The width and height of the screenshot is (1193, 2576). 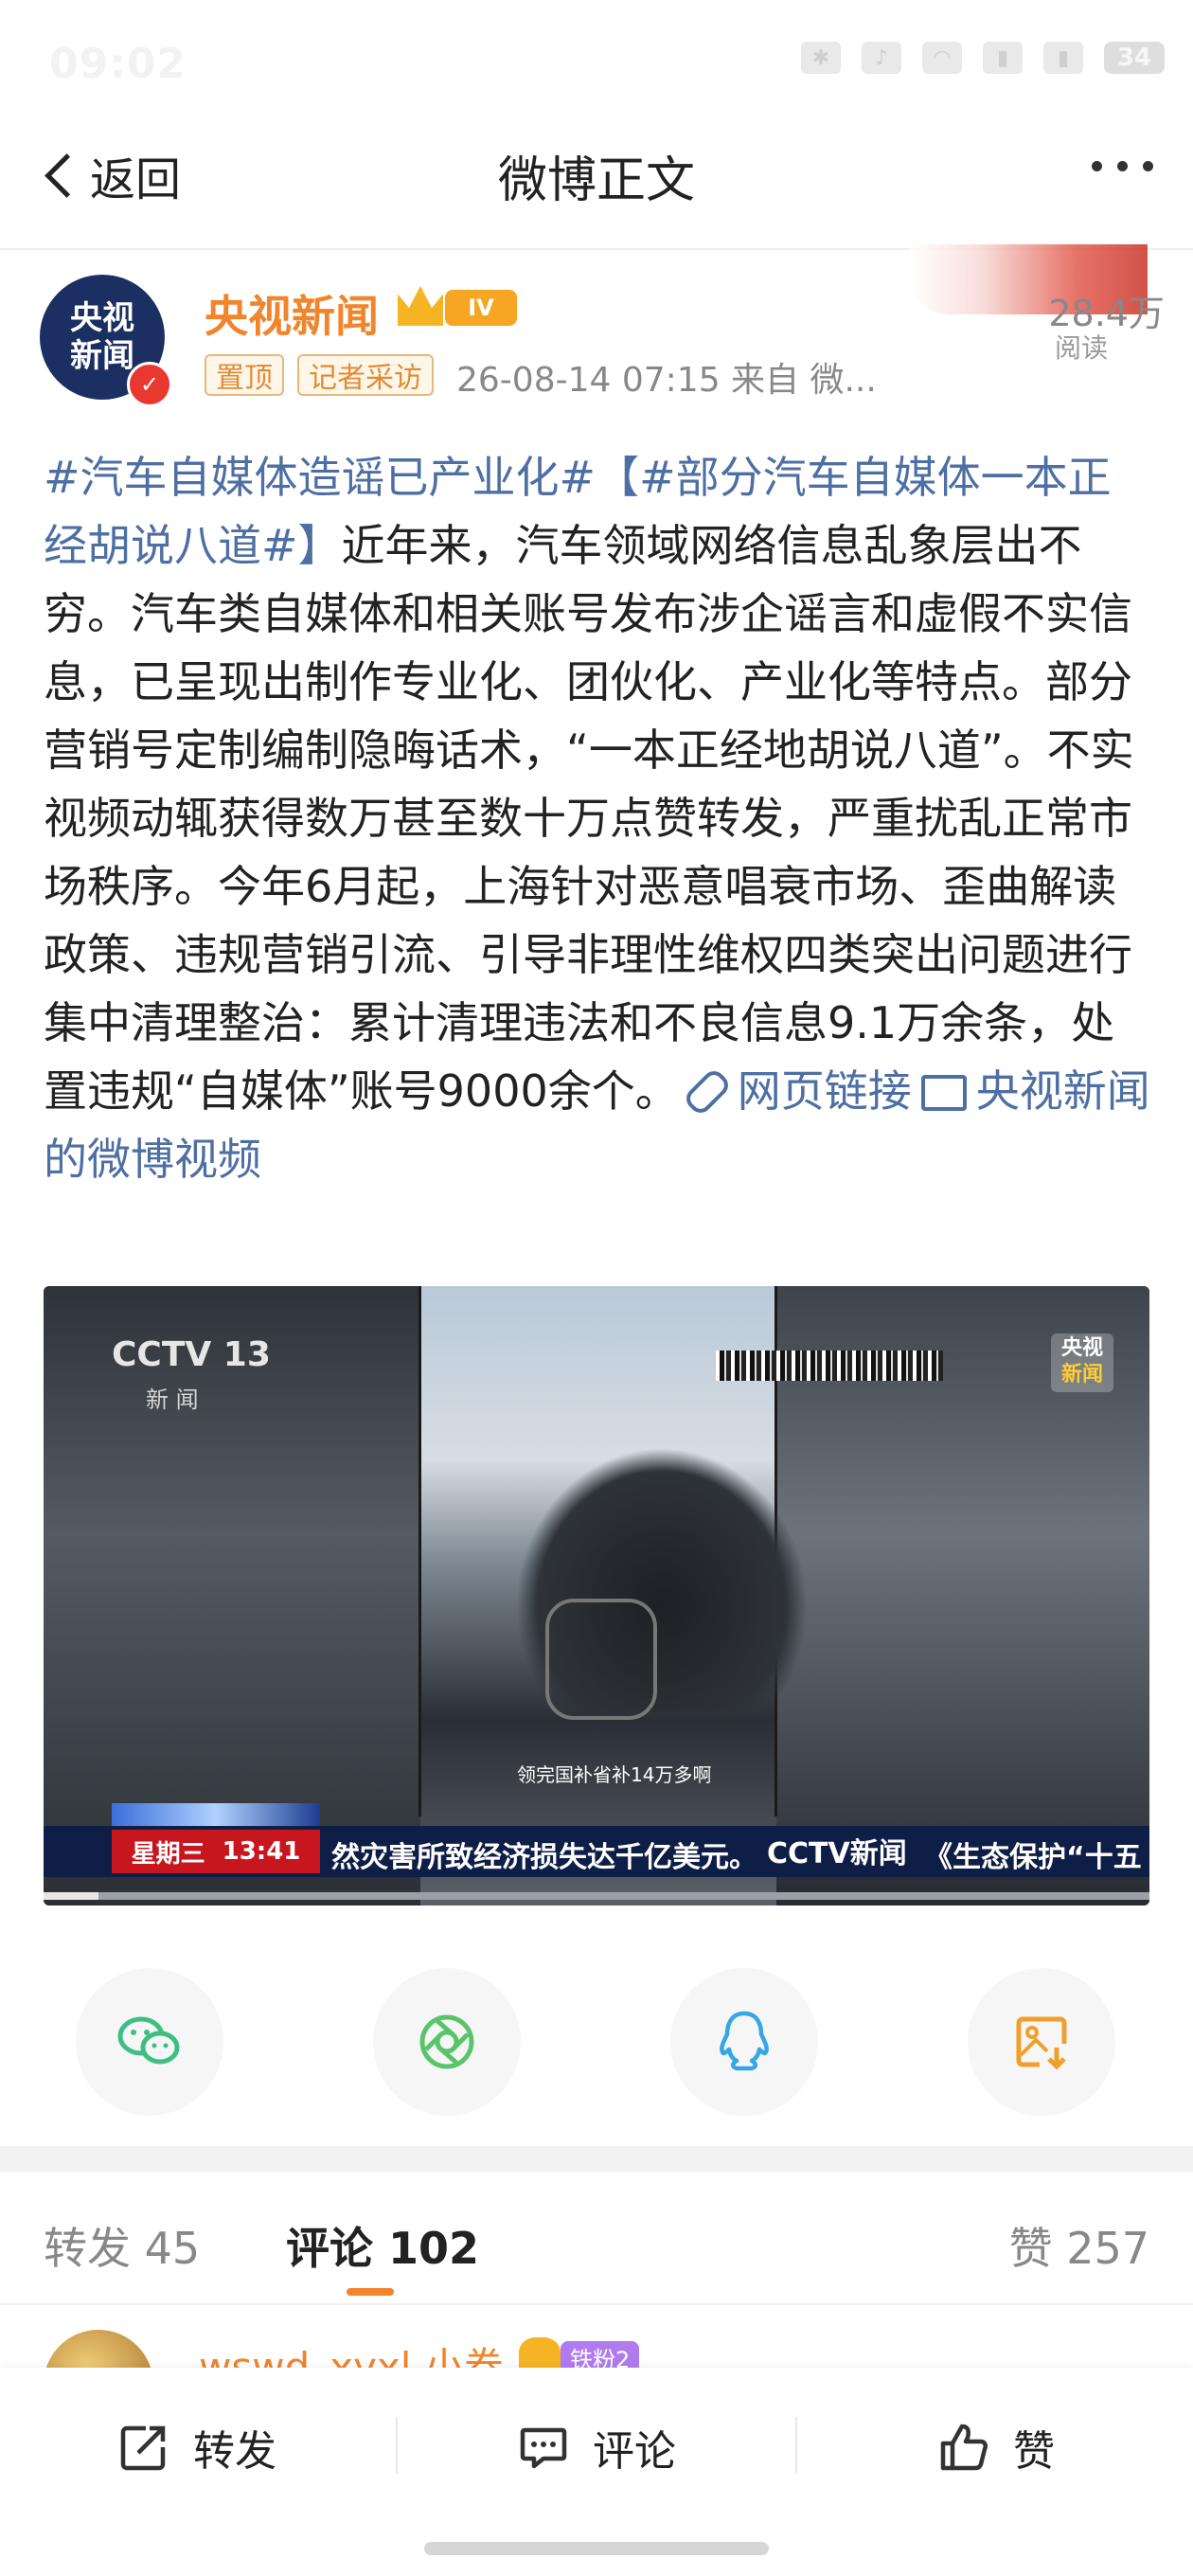 What do you see at coordinates (102, 318) in the screenshot?
I see `avatar-text: 央视` at bounding box center [102, 318].